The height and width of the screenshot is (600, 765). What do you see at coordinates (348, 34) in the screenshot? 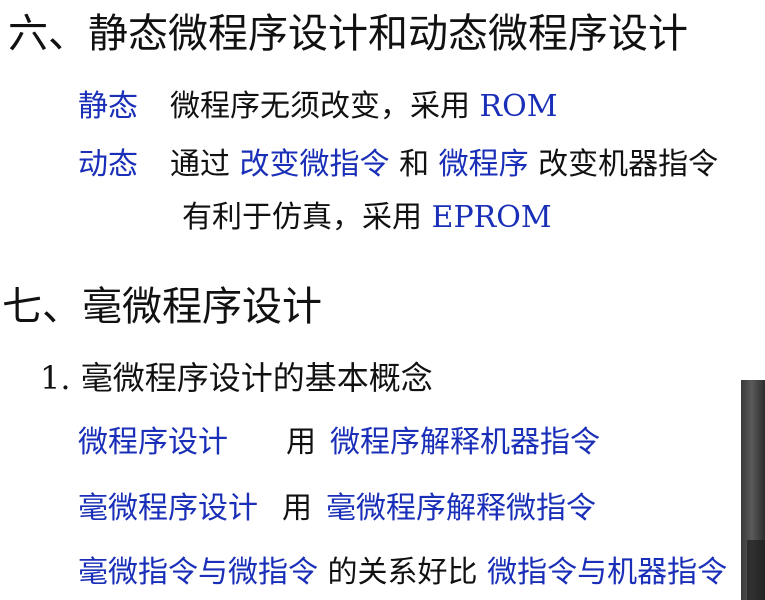
I see `section6-title: 六、静态微程序设计和动态微程序设计` at bounding box center [348, 34].